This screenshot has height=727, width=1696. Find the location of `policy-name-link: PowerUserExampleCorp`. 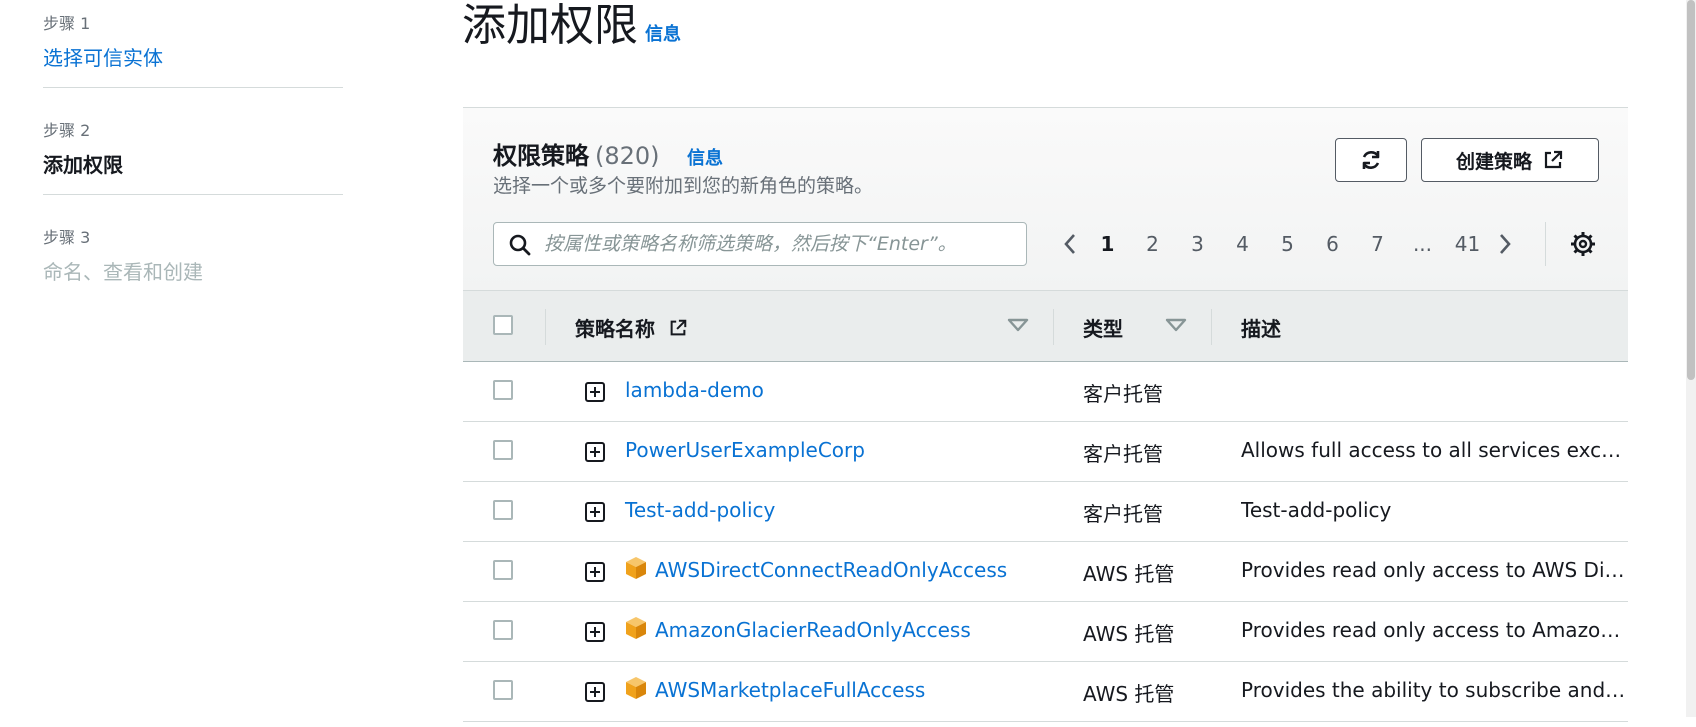

policy-name-link: PowerUserExampleCorp is located at coordinates (745, 450).